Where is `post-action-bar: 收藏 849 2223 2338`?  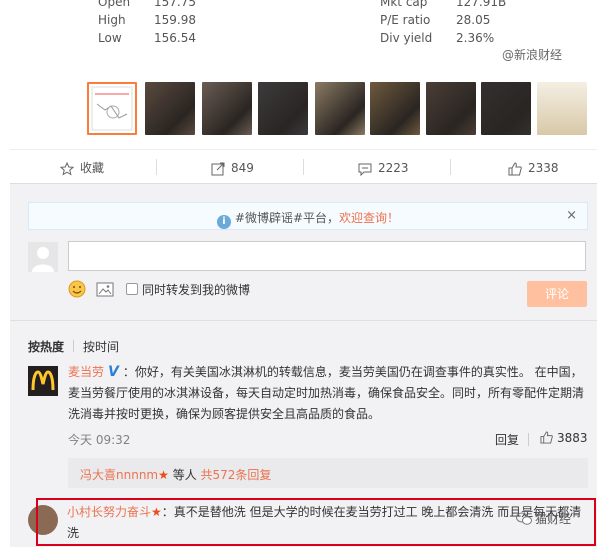 post-action-bar: 收藏 849 2223 2338 is located at coordinates (303, 166).